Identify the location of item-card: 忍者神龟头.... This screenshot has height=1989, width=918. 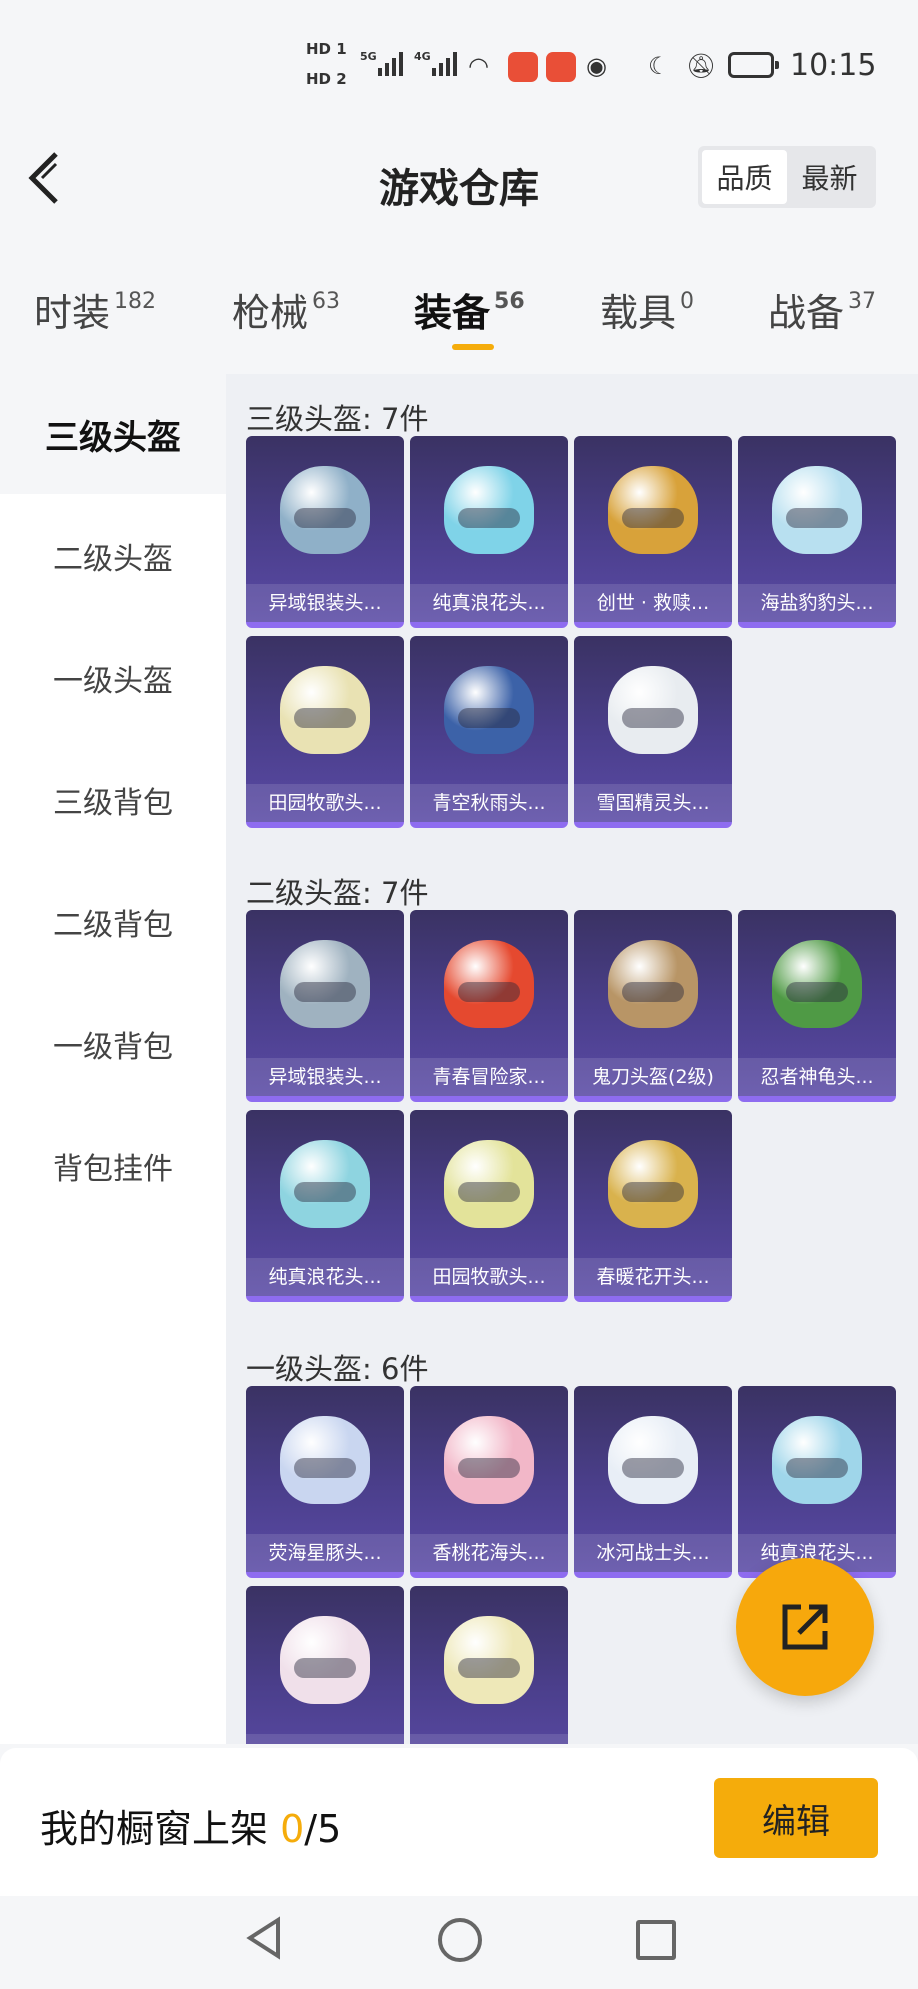
(817, 1006).